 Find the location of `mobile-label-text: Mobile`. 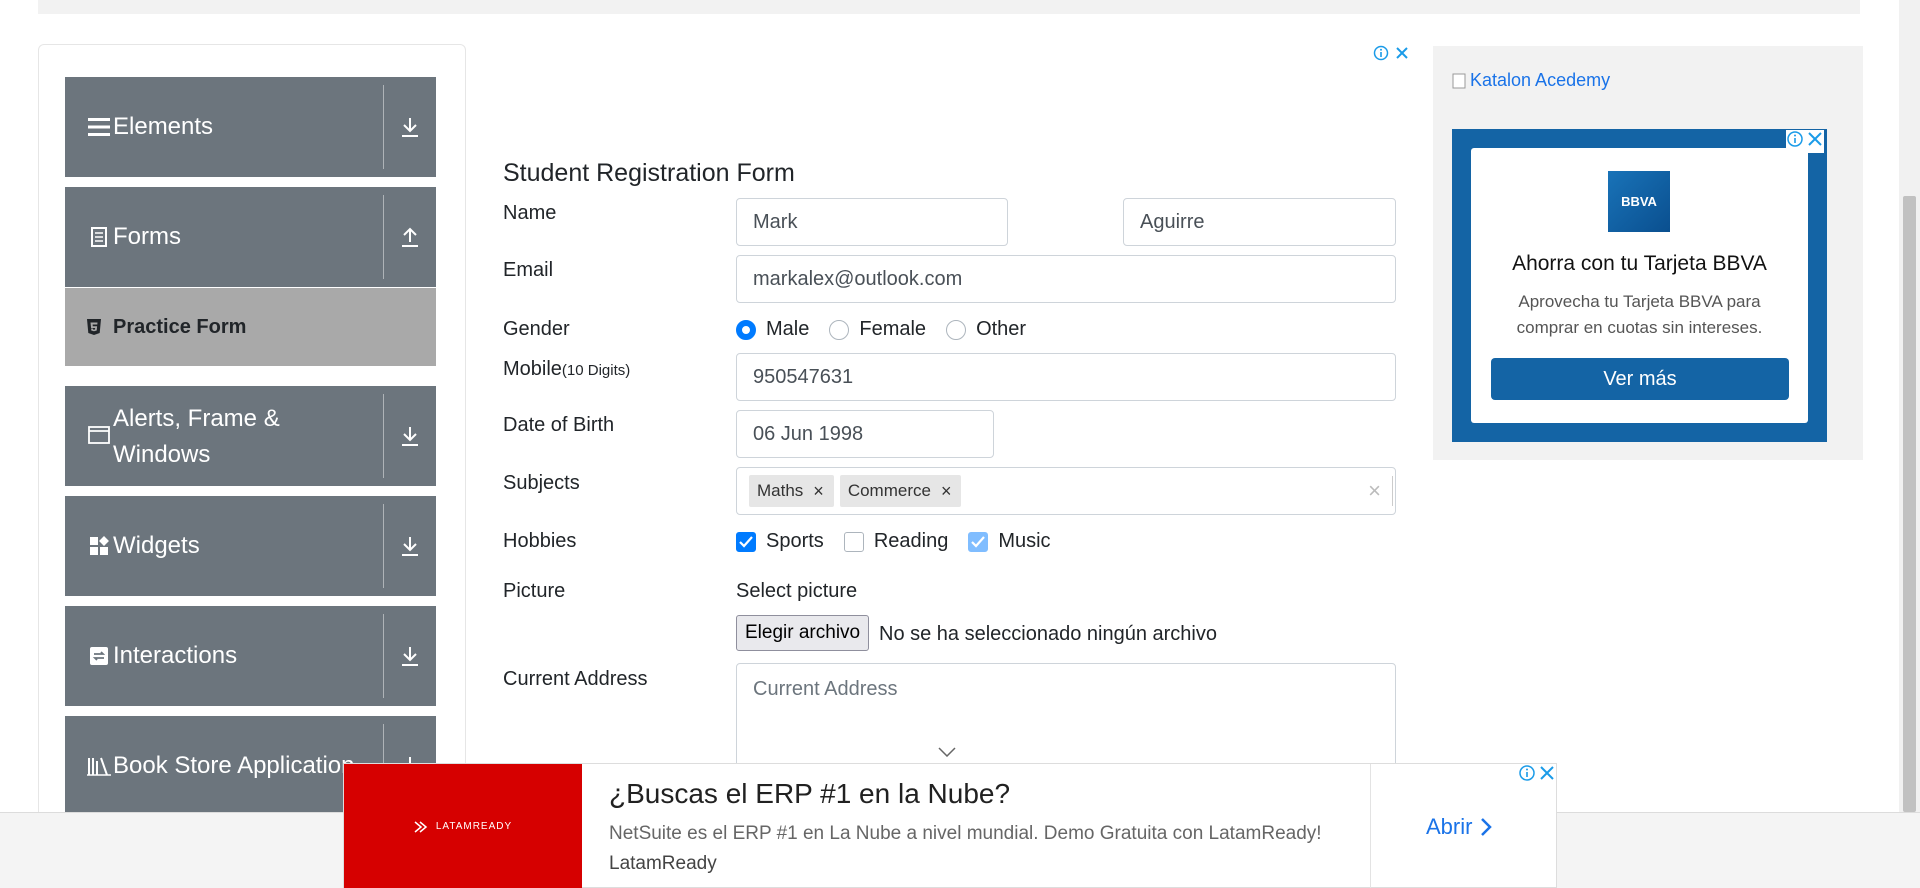

mobile-label-text: Mobile is located at coordinates (532, 369).